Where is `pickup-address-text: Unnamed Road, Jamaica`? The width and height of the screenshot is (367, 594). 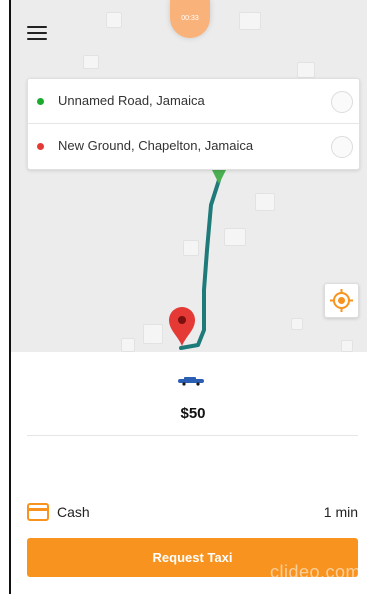
pickup-address-text: Unnamed Road, Jamaica is located at coordinates (131, 100).